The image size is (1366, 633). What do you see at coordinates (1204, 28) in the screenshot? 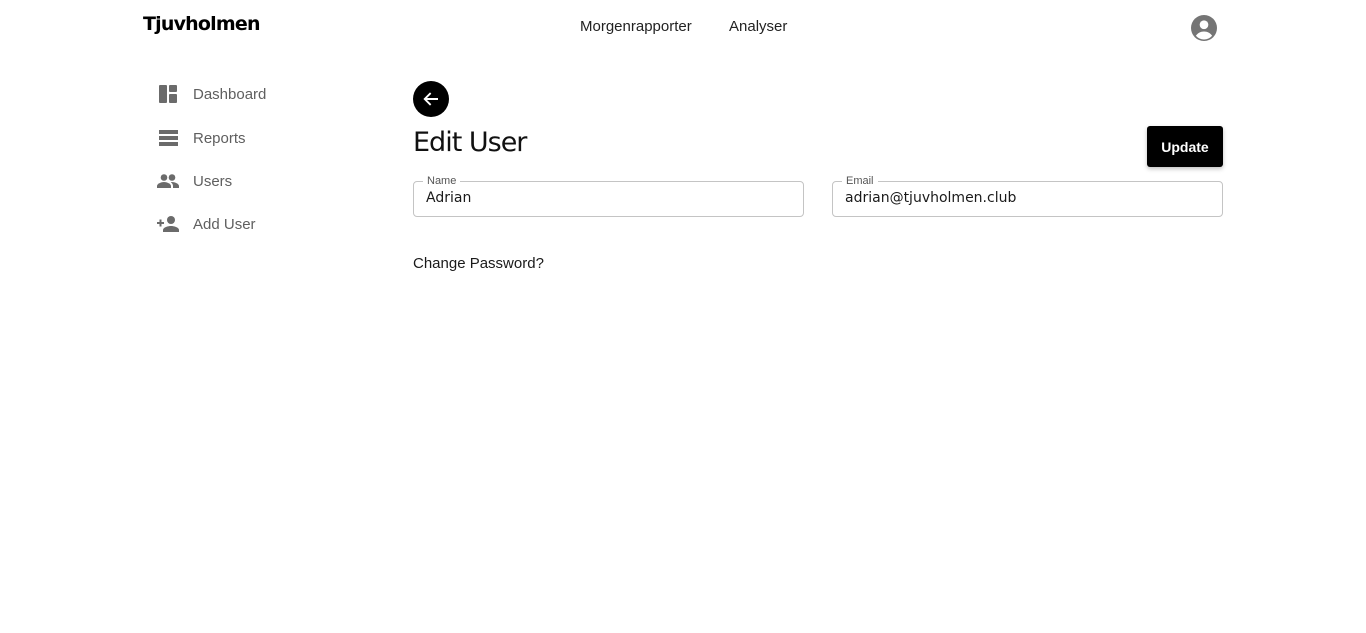
I see `account-circle-icon` at bounding box center [1204, 28].